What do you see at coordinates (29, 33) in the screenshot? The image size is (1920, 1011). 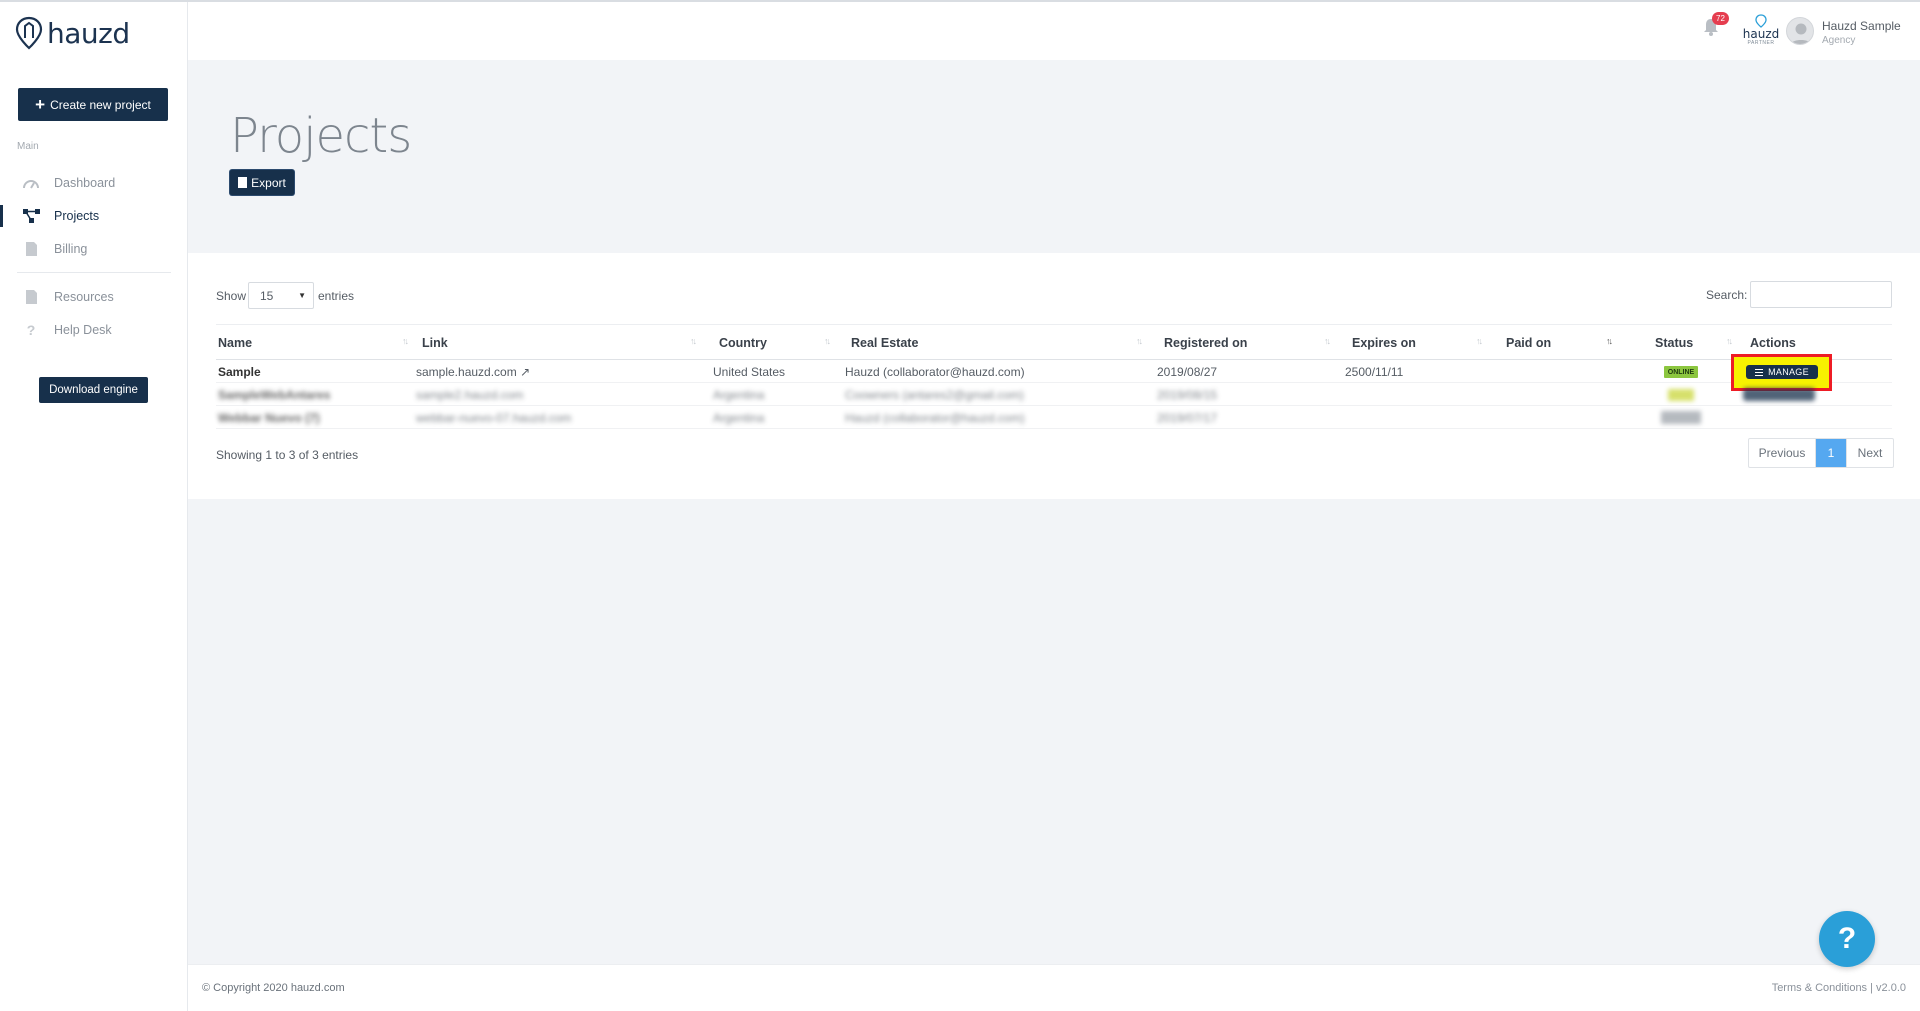 I see `logo-pin-icon` at bounding box center [29, 33].